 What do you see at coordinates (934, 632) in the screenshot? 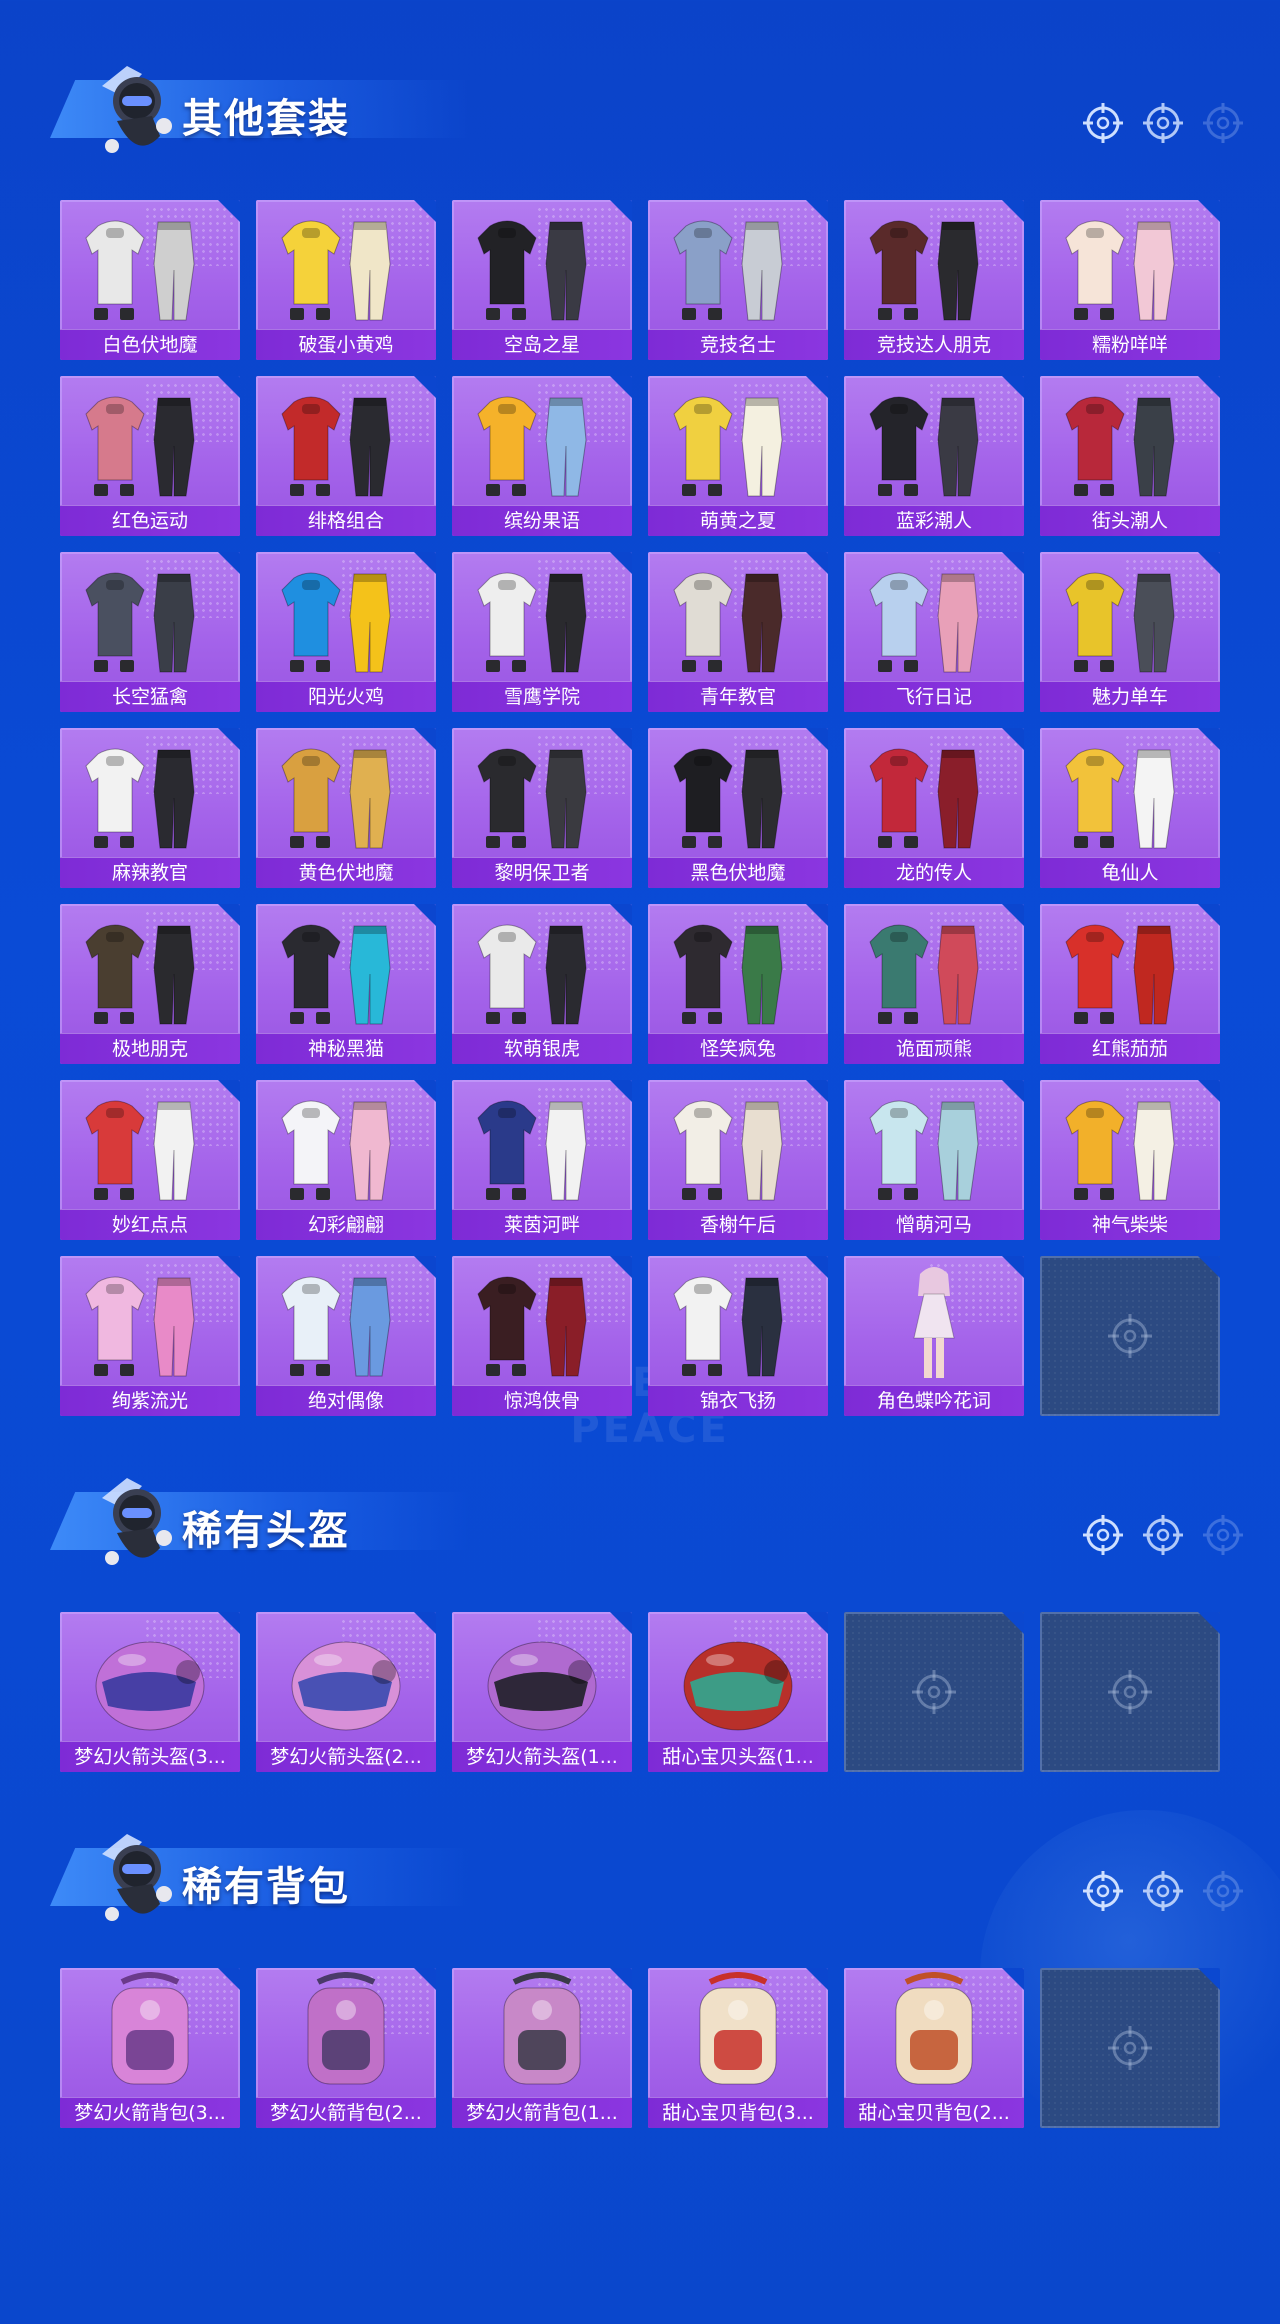
I see `item-card: 飞行日记` at bounding box center [934, 632].